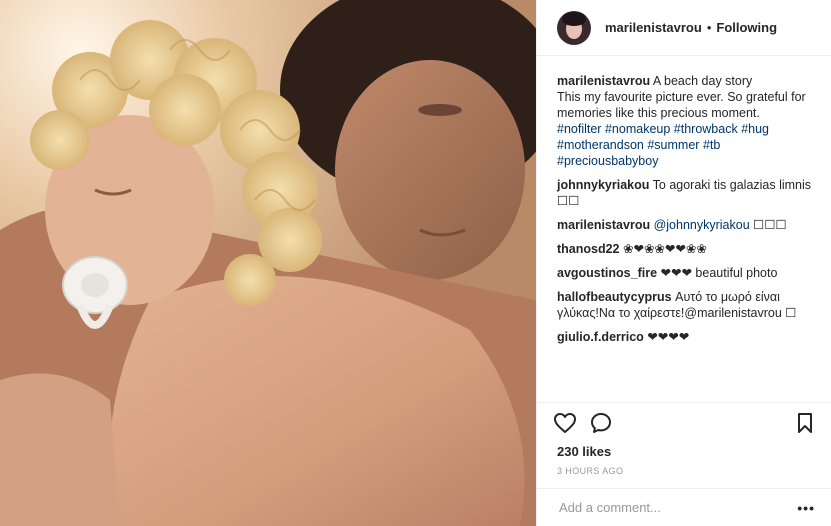  I want to click on hashtag-link: #tb, so click(711, 145).